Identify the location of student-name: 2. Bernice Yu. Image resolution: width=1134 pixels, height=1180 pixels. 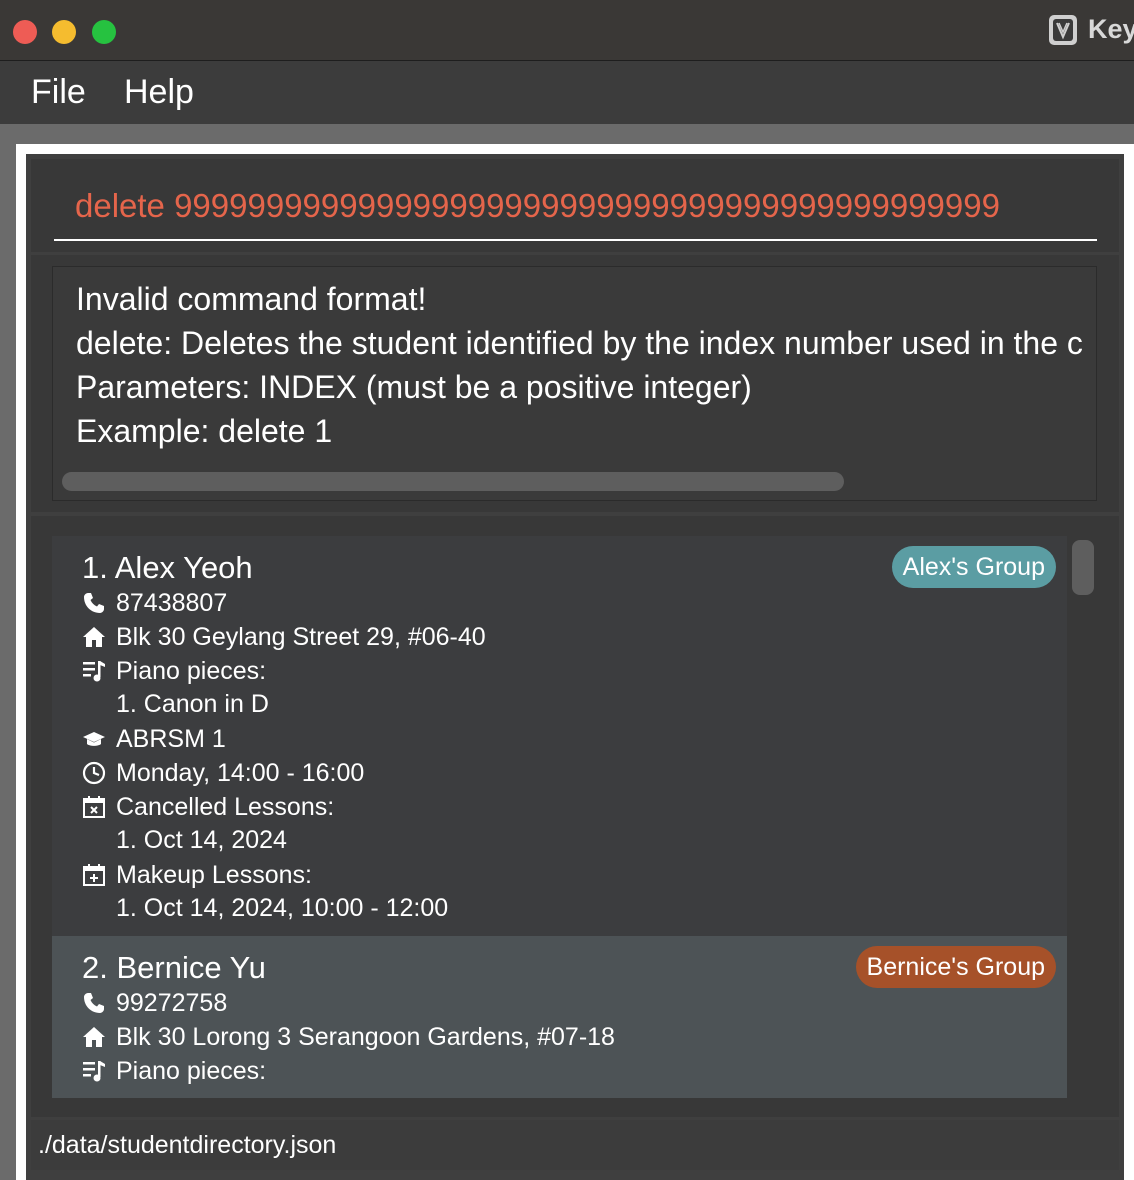
(174, 967).